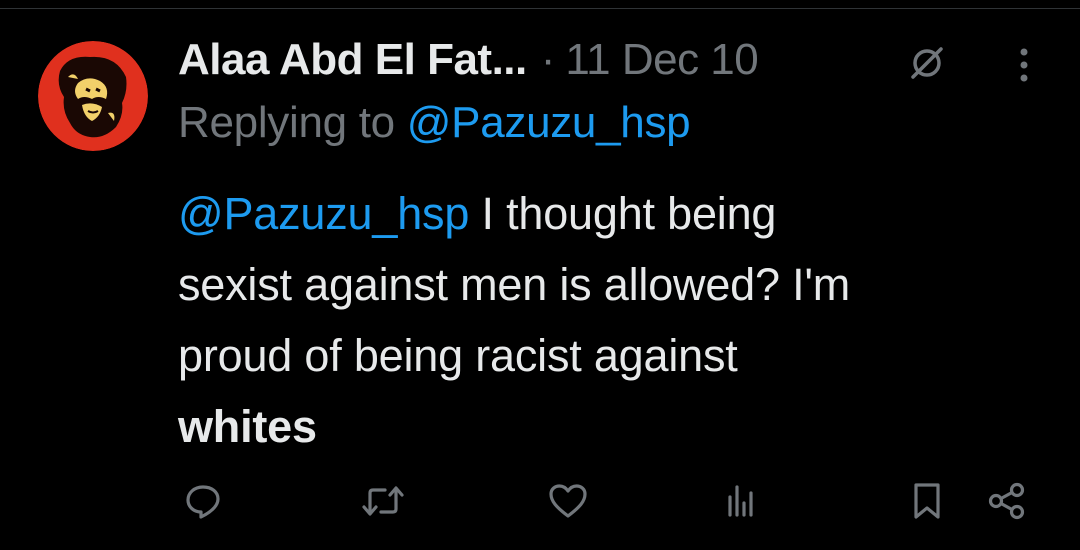 This screenshot has width=1080, height=550. I want to click on body-line-3: proud of being racist against, so click(458, 355).